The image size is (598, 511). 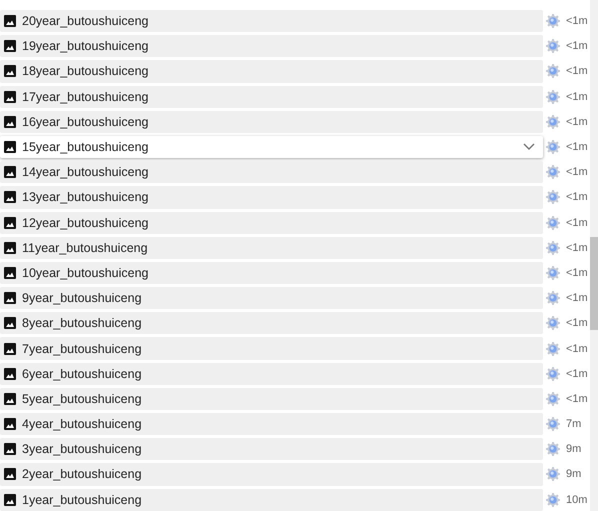 What do you see at coordinates (271, 323) in the screenshot?
I see `layer-item: 8year_butoushuiceng` at bounding box center [271, 323].